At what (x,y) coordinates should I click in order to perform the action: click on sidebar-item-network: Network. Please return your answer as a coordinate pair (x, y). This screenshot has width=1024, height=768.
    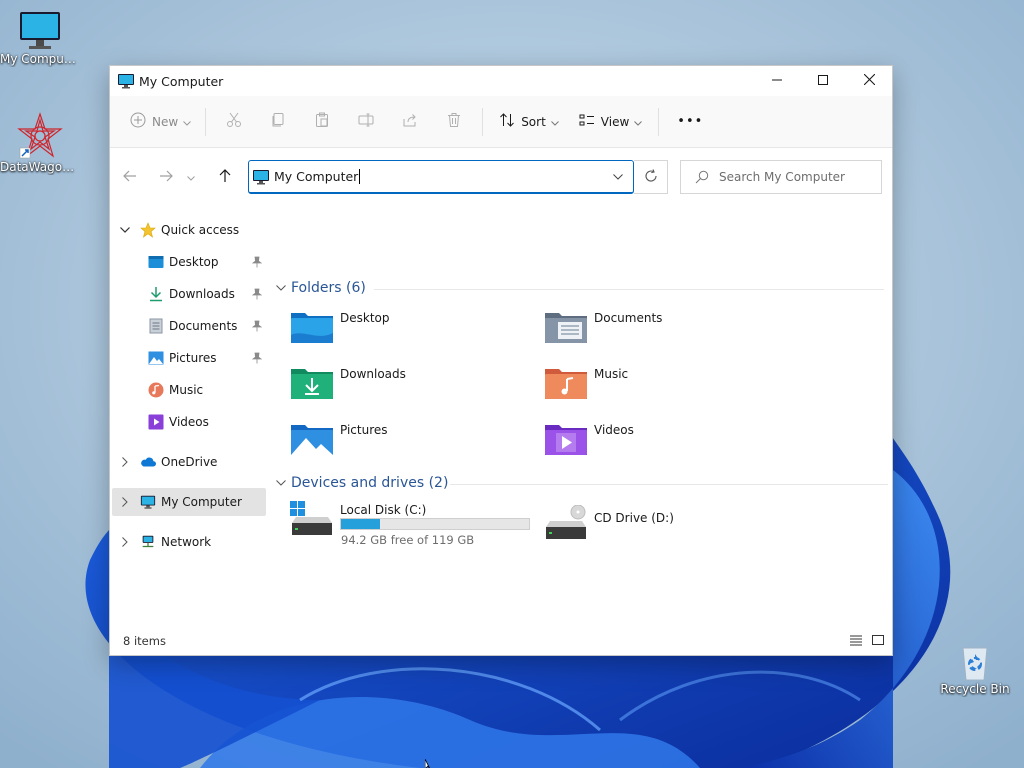
    Looking at the image, I should click on (189, 542).